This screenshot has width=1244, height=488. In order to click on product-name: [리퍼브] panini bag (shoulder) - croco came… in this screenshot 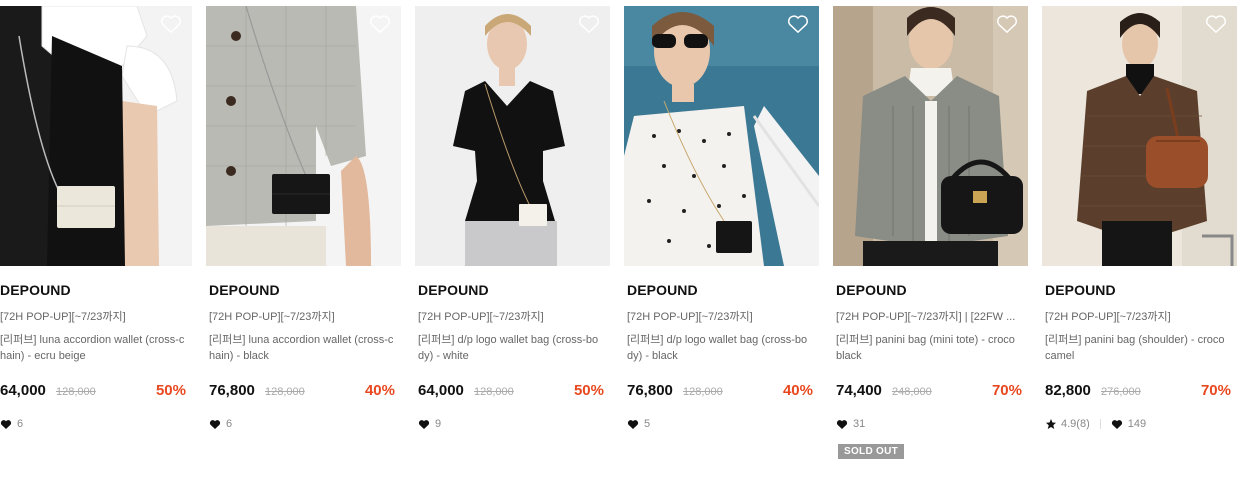, I will do `click(1138, 348)`.